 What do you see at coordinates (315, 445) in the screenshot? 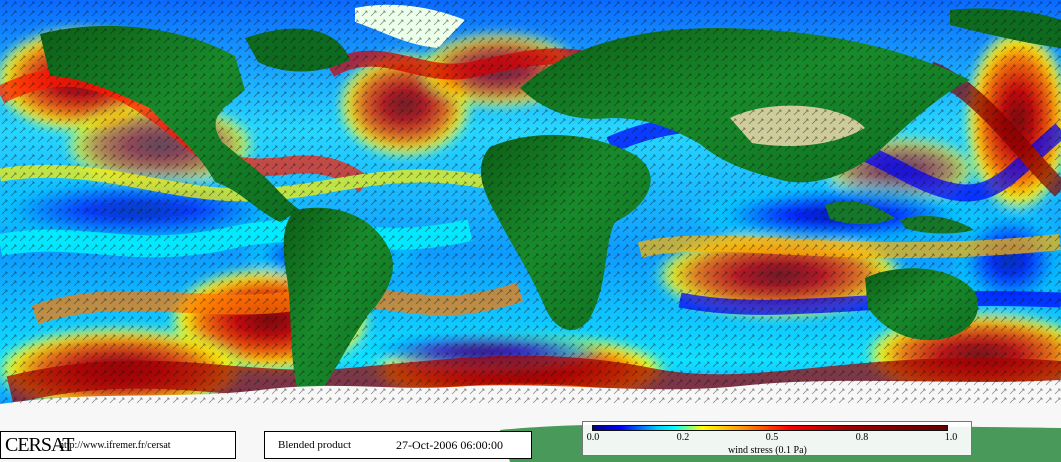
I see `product-label: Blended product` at bounding box center [315, 445].